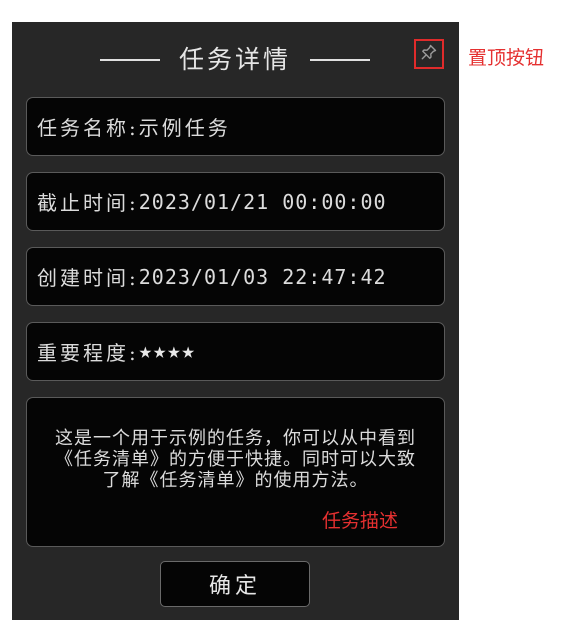  I want to click on deadline-field: 截止时间: 2023/01/21 00:00:00, so click(235, 201).